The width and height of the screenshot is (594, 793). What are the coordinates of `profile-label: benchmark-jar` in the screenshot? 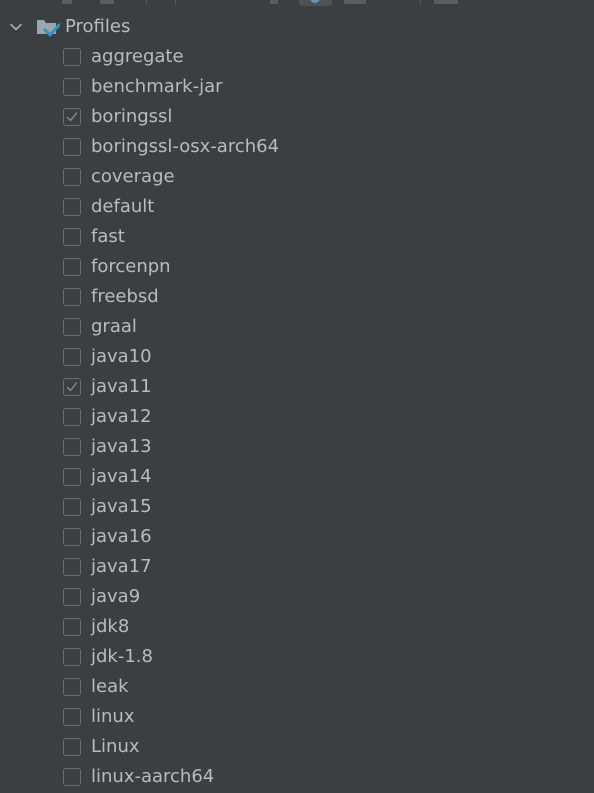 It's located at (157, 86).